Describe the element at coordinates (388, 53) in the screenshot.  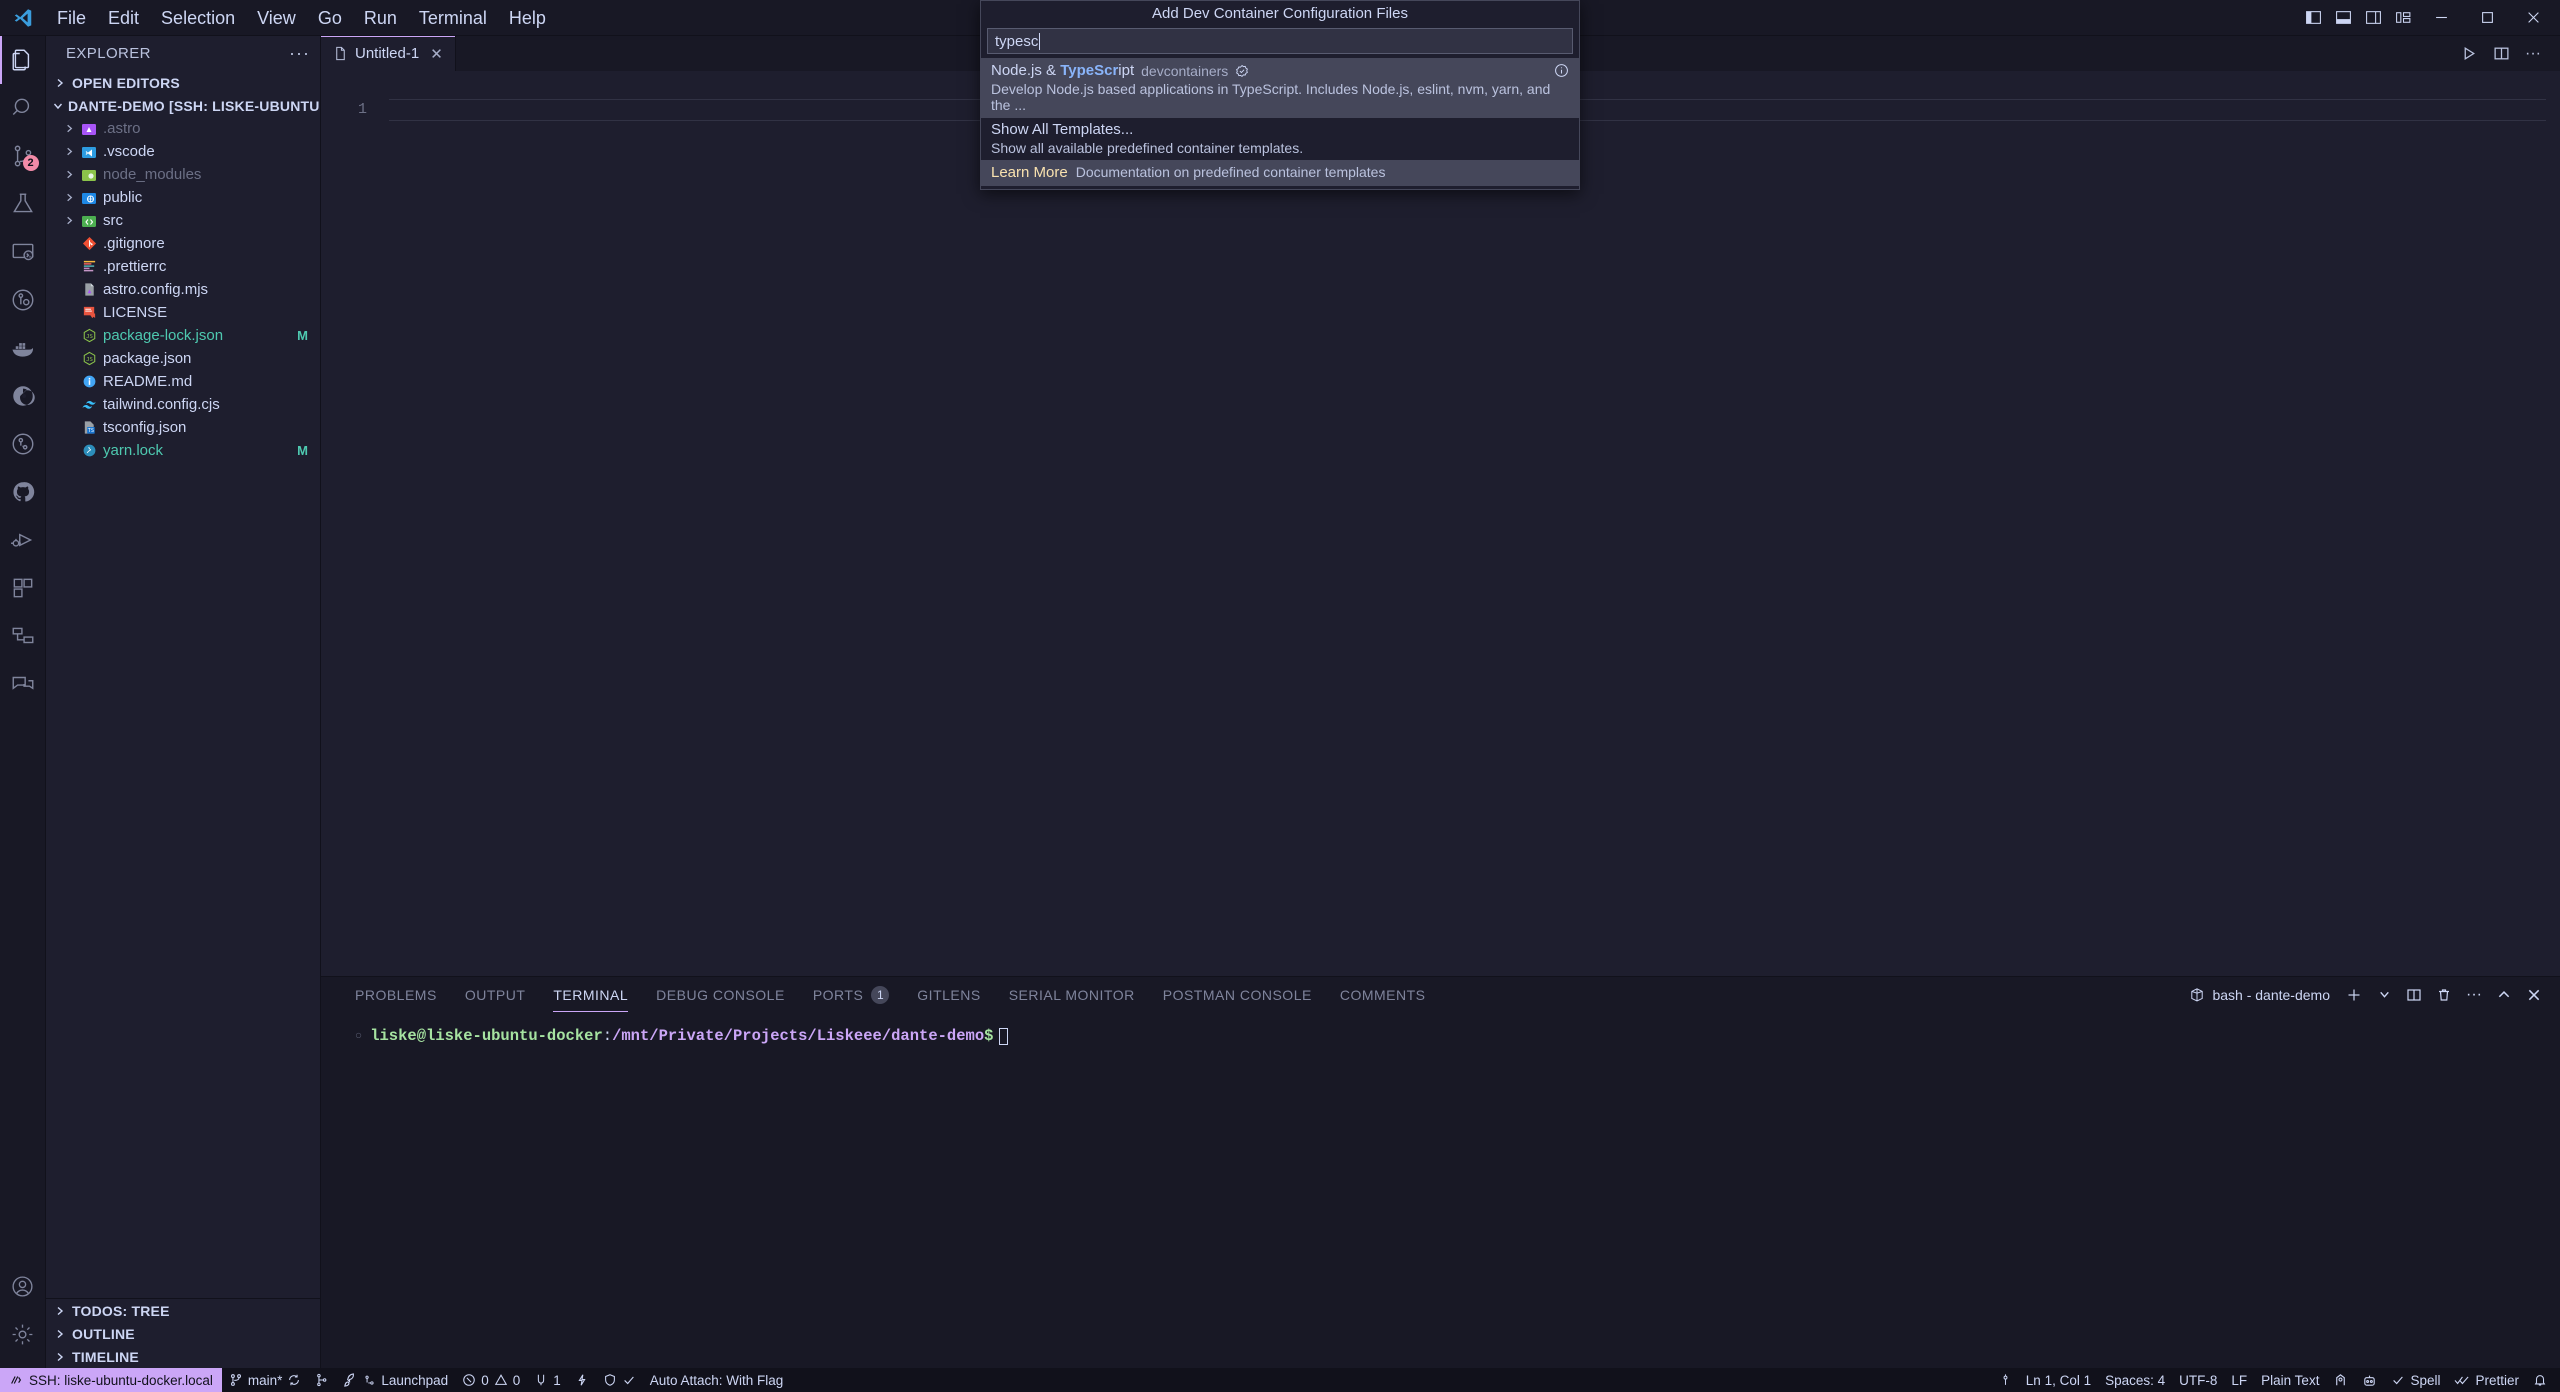
I see `tab-untitled-1: Untitled-1 ✕` at that location.